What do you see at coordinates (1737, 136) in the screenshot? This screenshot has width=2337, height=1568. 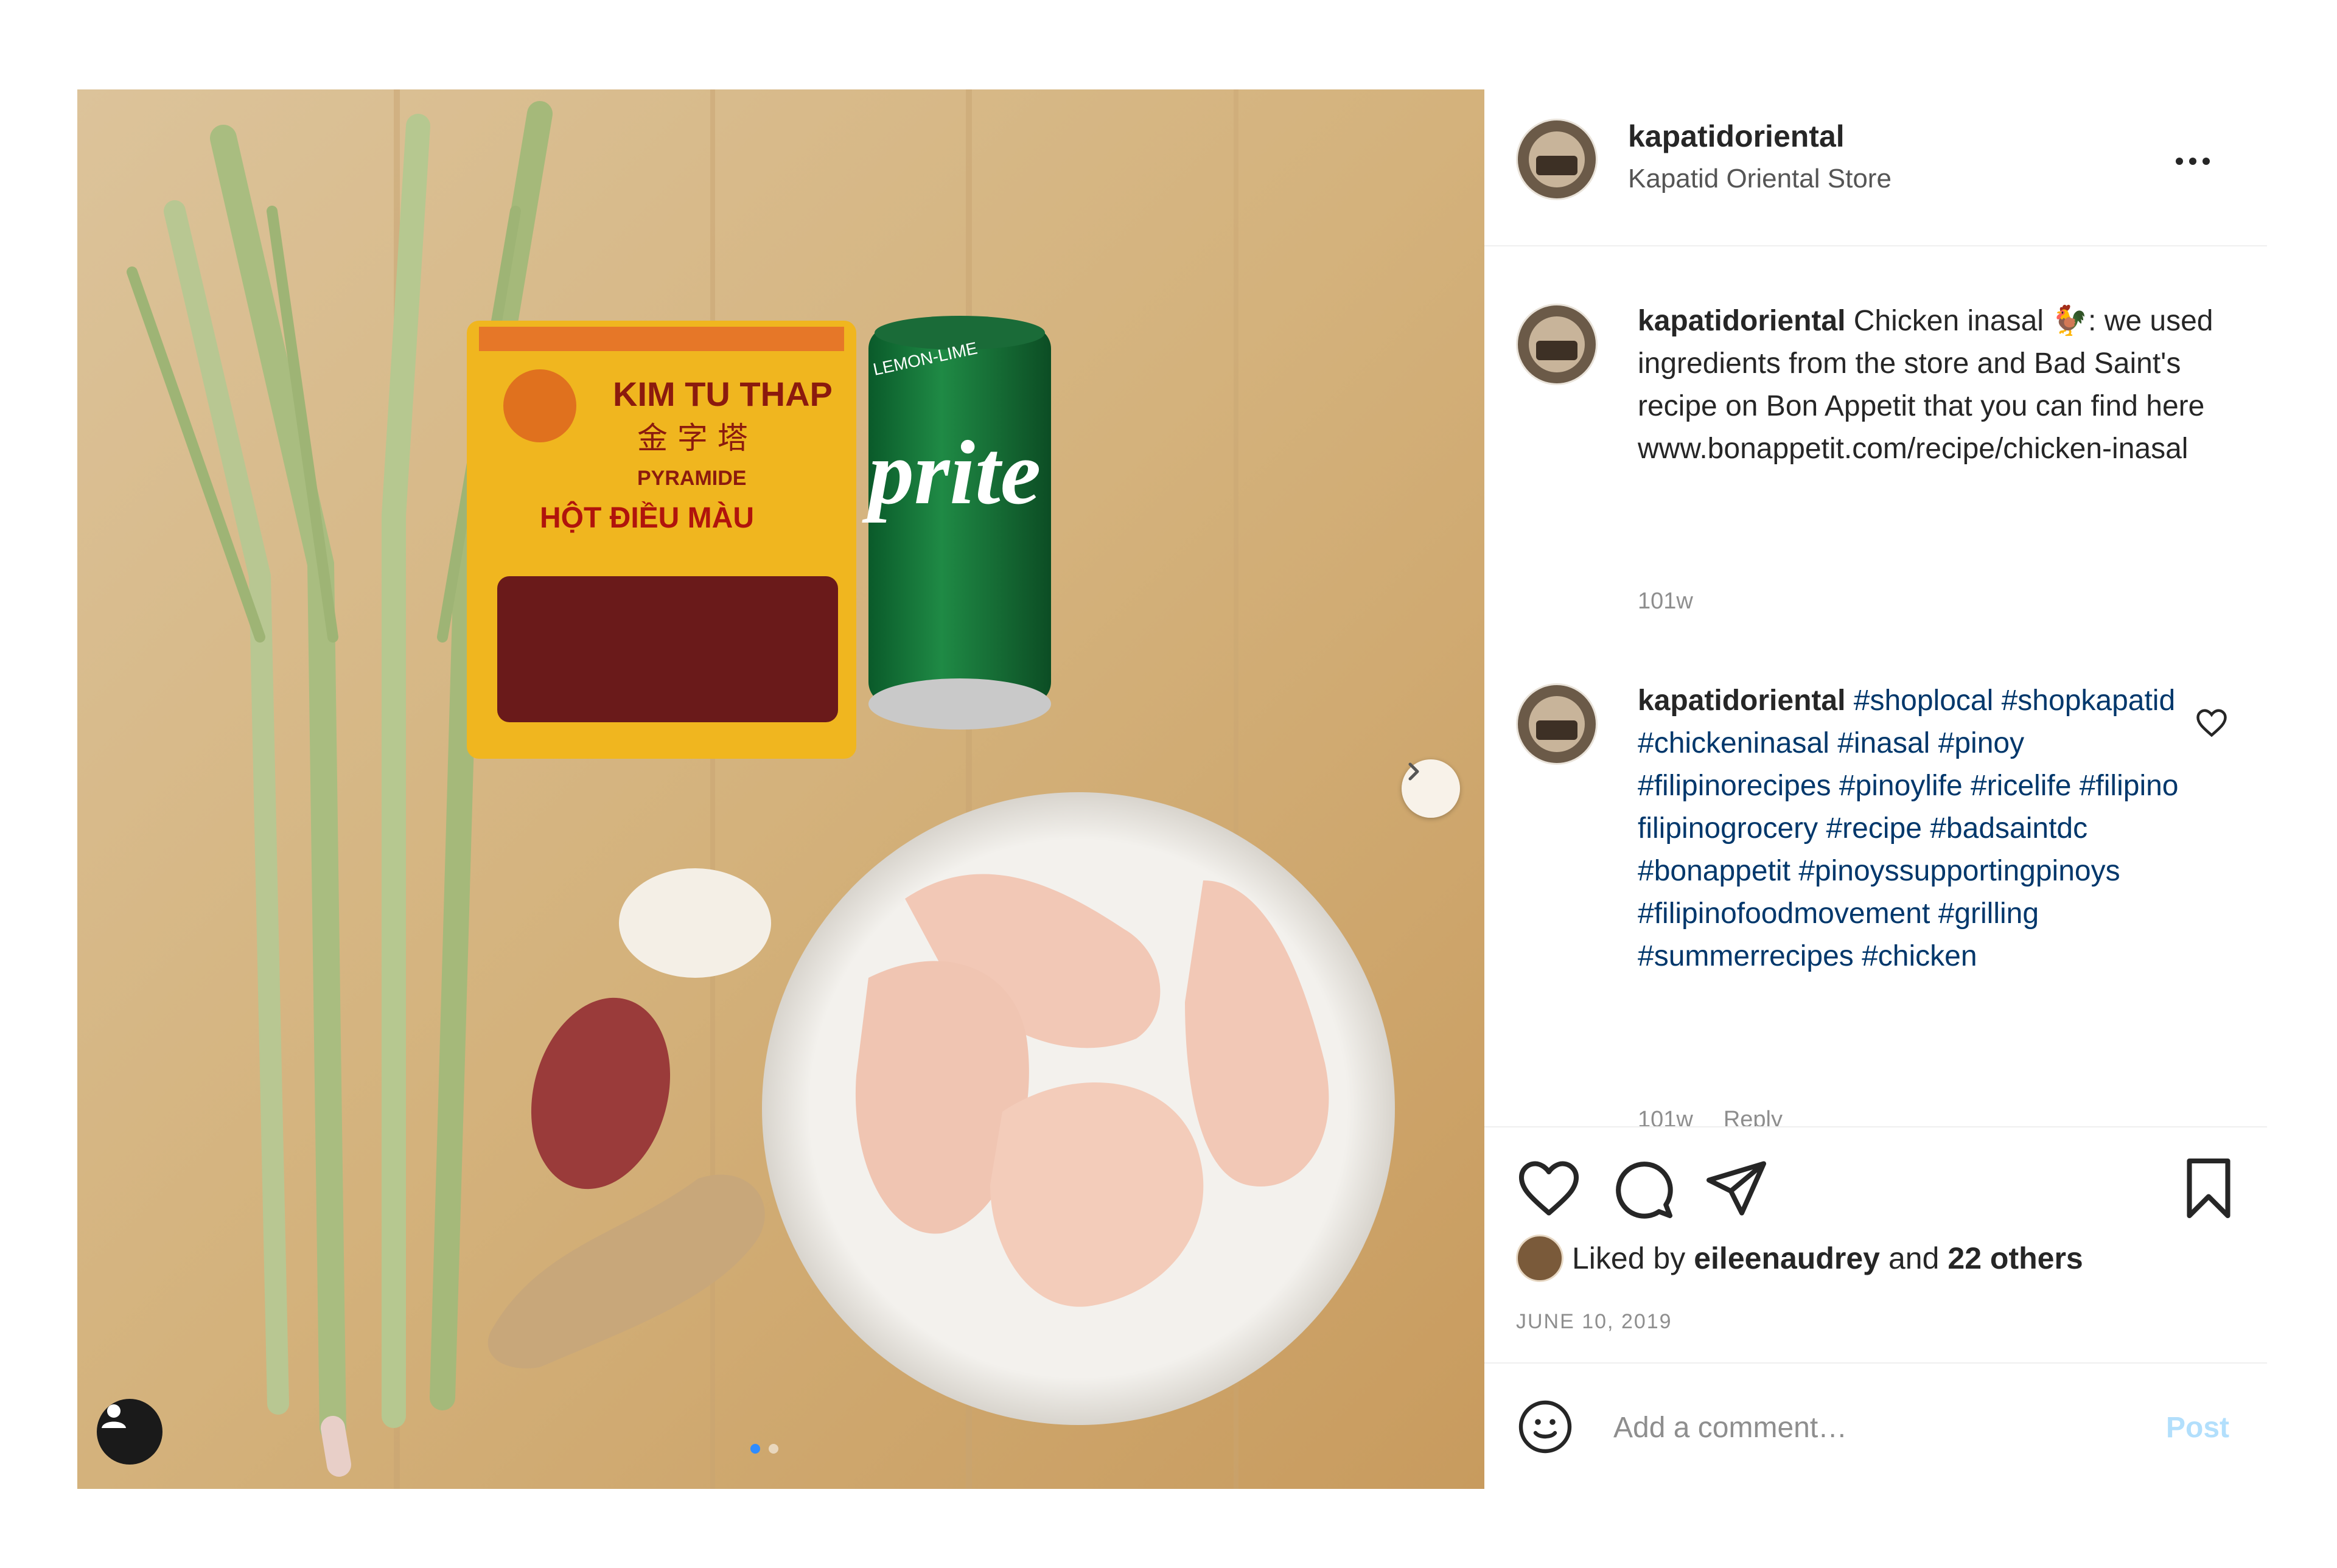 I see `header-username: kapatidoriental` at bounding box center [1737, 136].